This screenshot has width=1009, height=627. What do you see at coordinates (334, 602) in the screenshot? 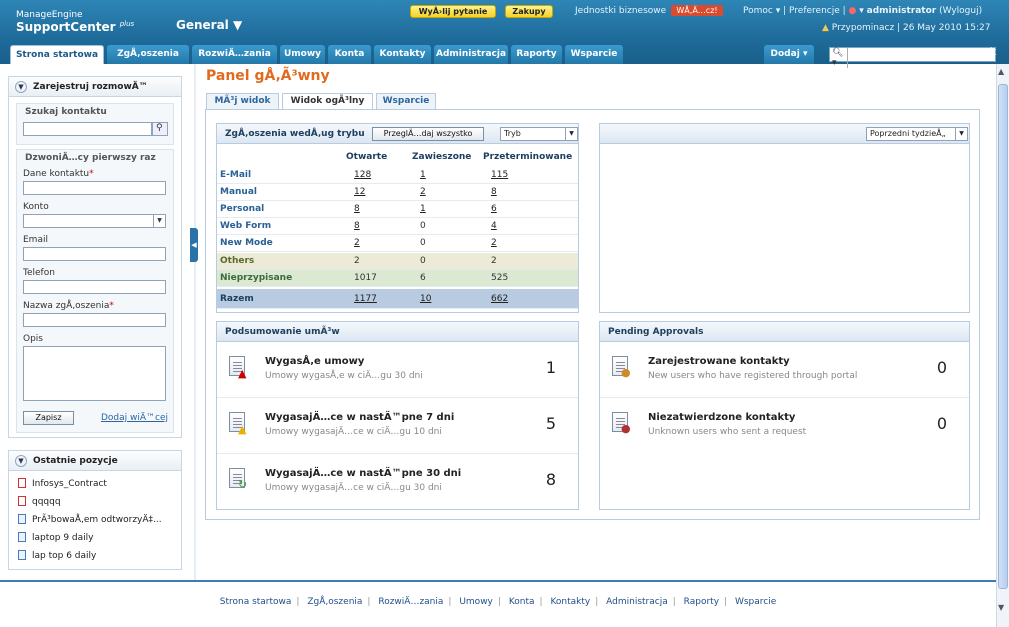
I see `footer-link: ZgÅ‚oszenia` at bounding box center [334, 602].